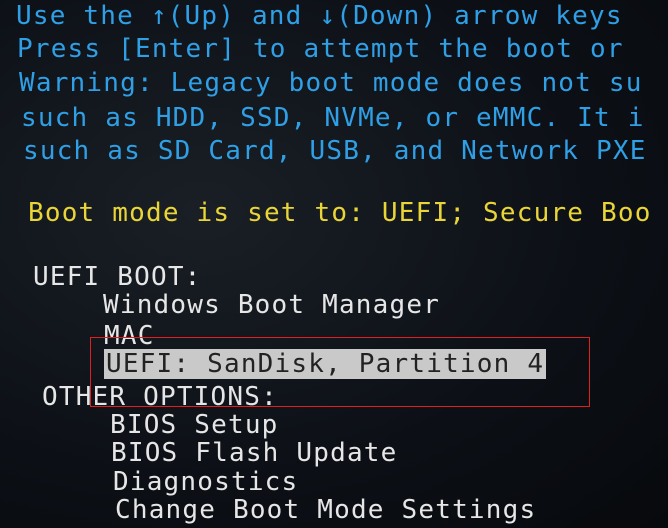  I want to click on option-bios-setup: BIOS Setup, so click(194, 425).